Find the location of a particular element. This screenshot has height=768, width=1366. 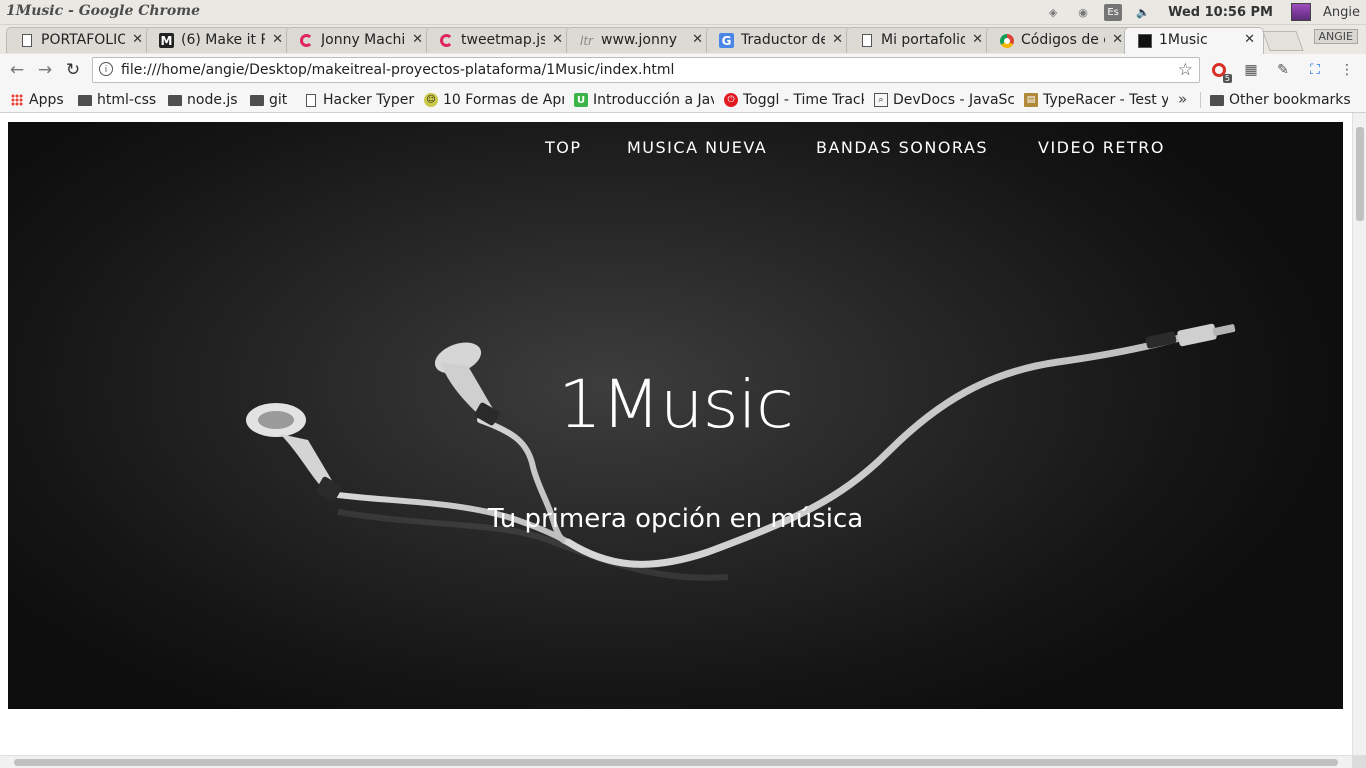

bookmark-label: Toggl - Time Tracker is located at coordinates (803, 100).